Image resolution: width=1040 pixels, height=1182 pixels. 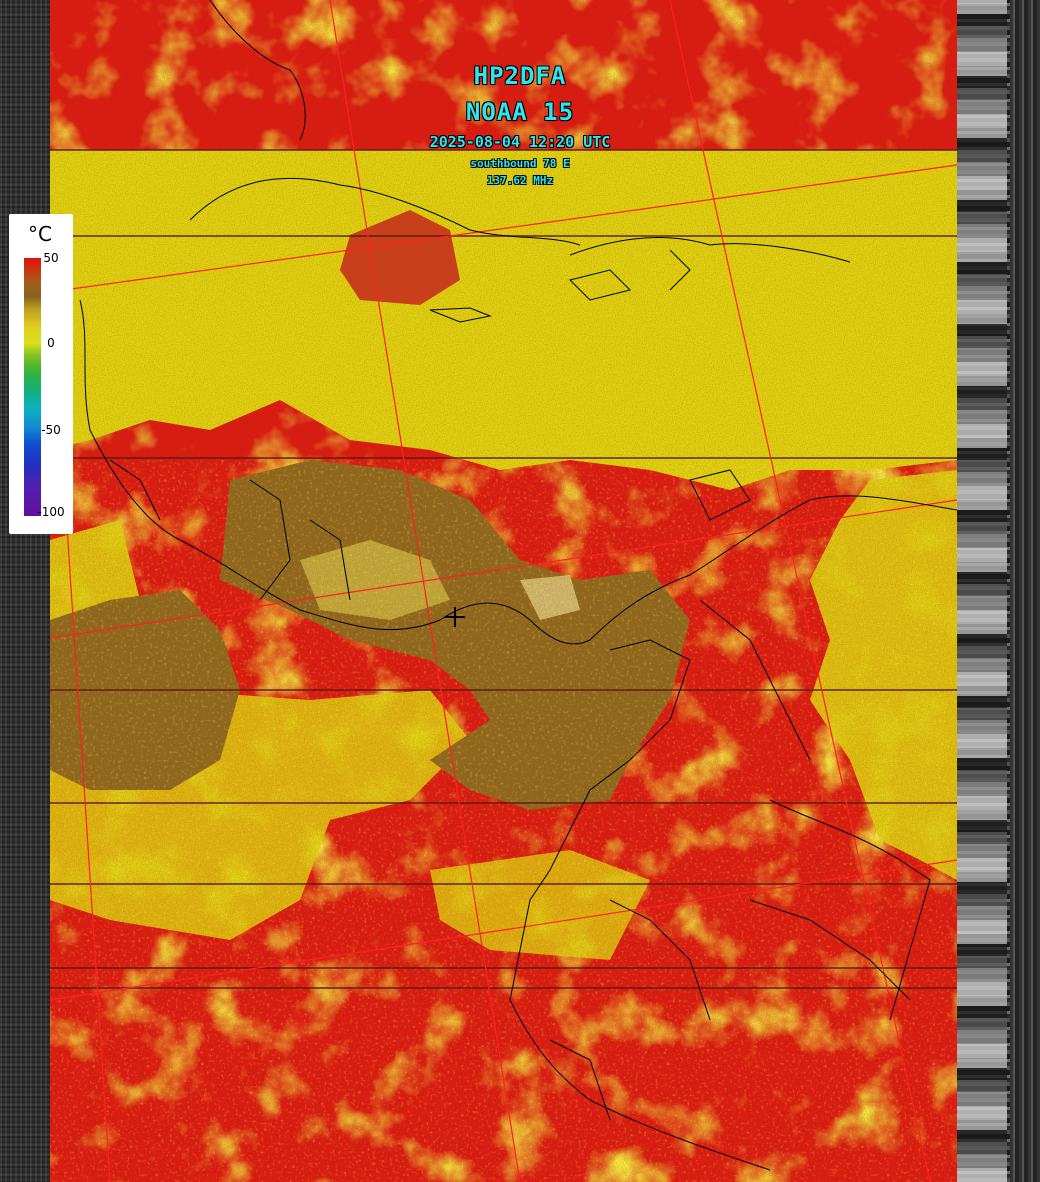 What do you see at coordinates (520, 142) in the screenshot?
I see `pass-datetime: 2025-08-04 12:20 UTC` at bounding box center [520, 142].